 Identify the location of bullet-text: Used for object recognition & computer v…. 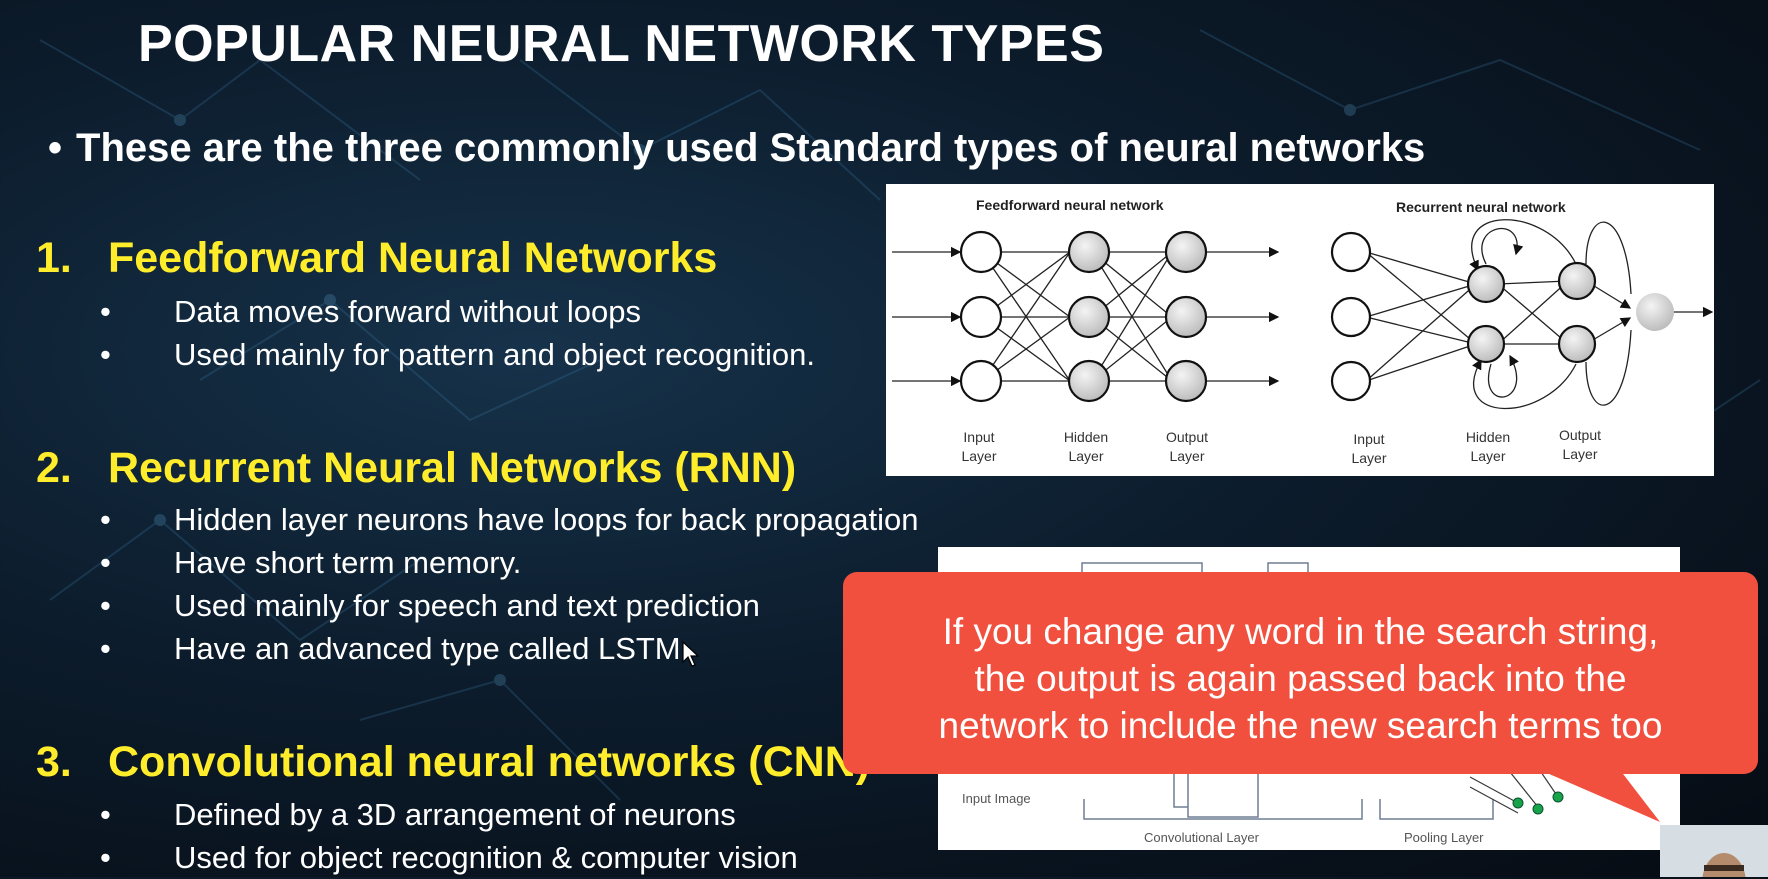
(486, 857).